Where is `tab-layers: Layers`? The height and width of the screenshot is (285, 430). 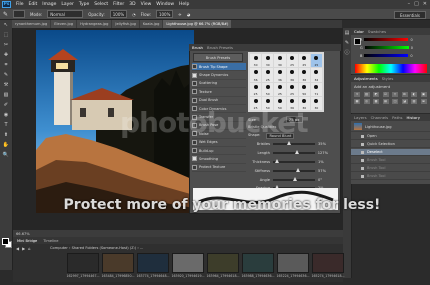
tab-layers: Layers is located at coordinates (360, 117).